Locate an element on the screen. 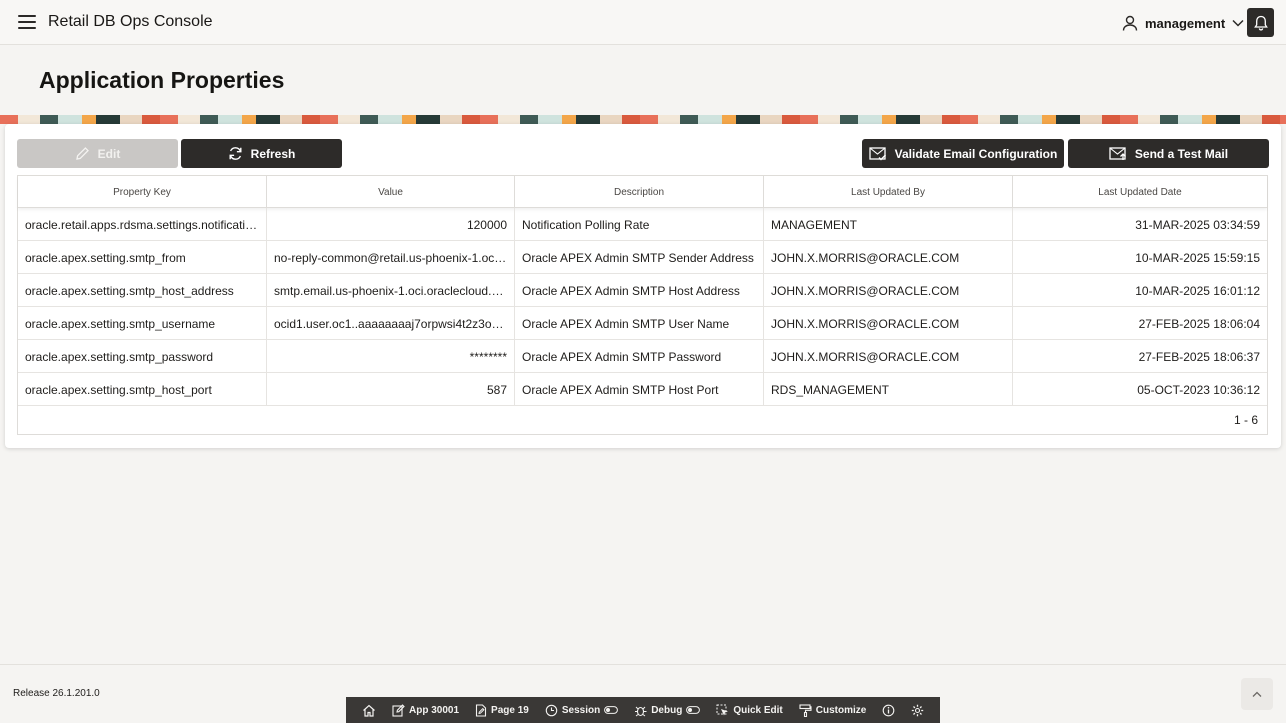 This screenshot has width=1286, height=723. user-name: management is located at coordinates (1185, 23).